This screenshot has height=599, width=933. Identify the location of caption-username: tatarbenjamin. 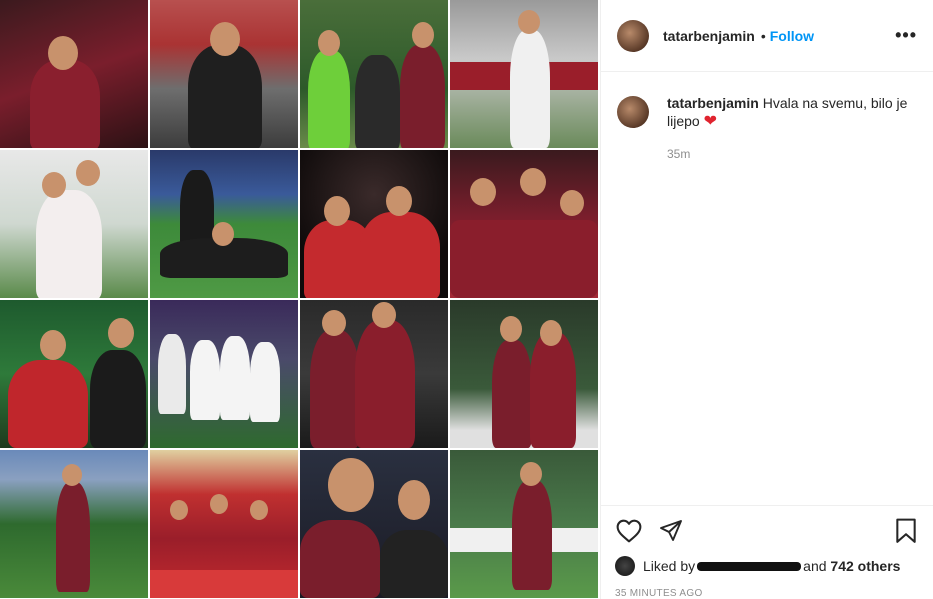
(713, 103).